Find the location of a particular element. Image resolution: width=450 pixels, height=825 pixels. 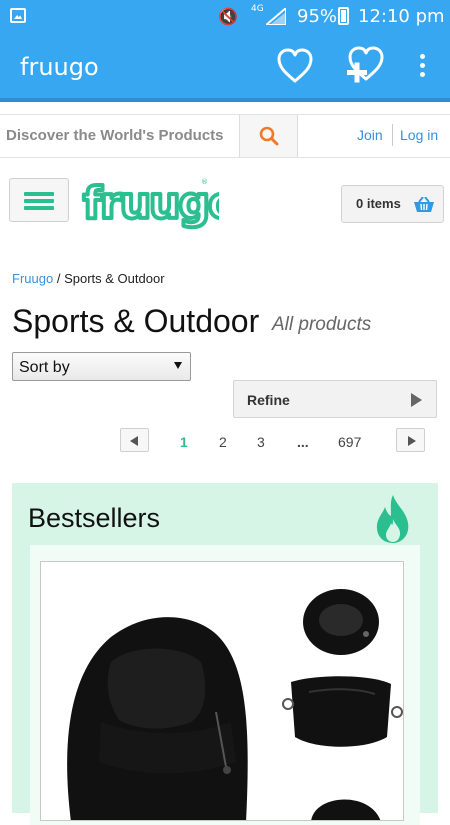

arrow-right-icon is located at coordinates (412, 441).